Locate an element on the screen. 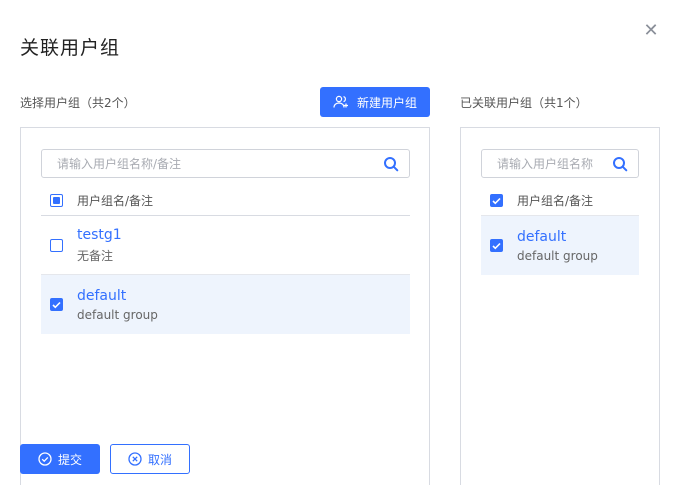 The height and width of the screenshot is (485, 691). new-user-group-button: 新建用户组 is located at coordinates (375, 102).